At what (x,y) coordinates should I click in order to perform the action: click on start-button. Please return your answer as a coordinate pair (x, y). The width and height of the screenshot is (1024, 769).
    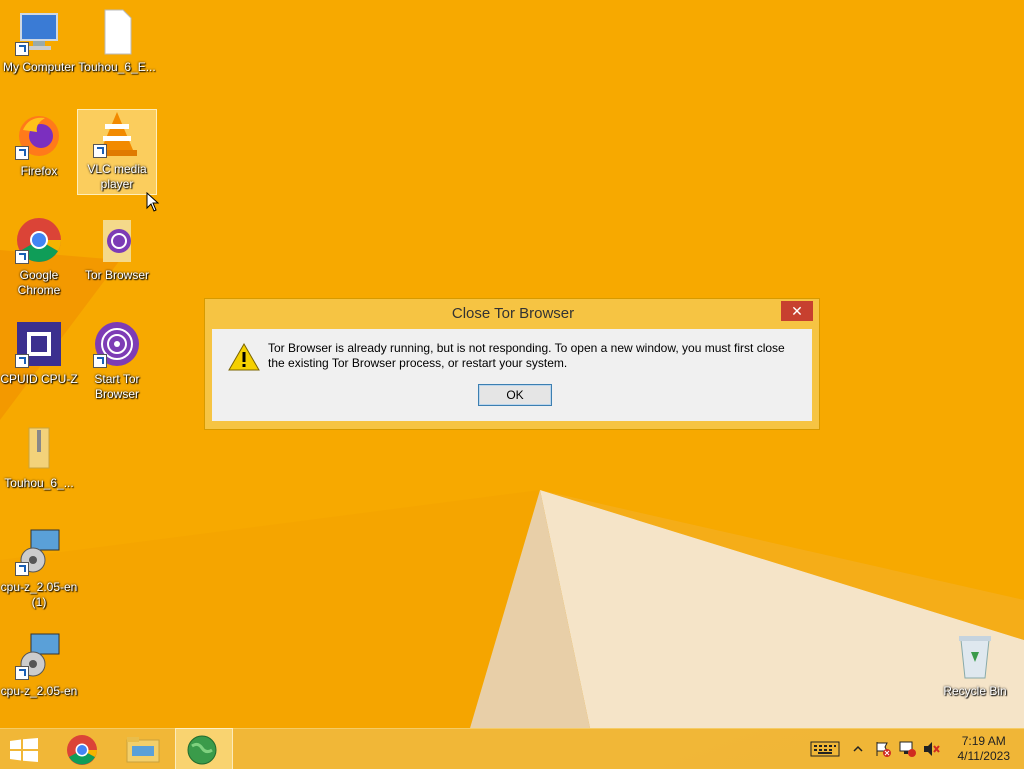
    Looking at the image, I should click on (28, 749).